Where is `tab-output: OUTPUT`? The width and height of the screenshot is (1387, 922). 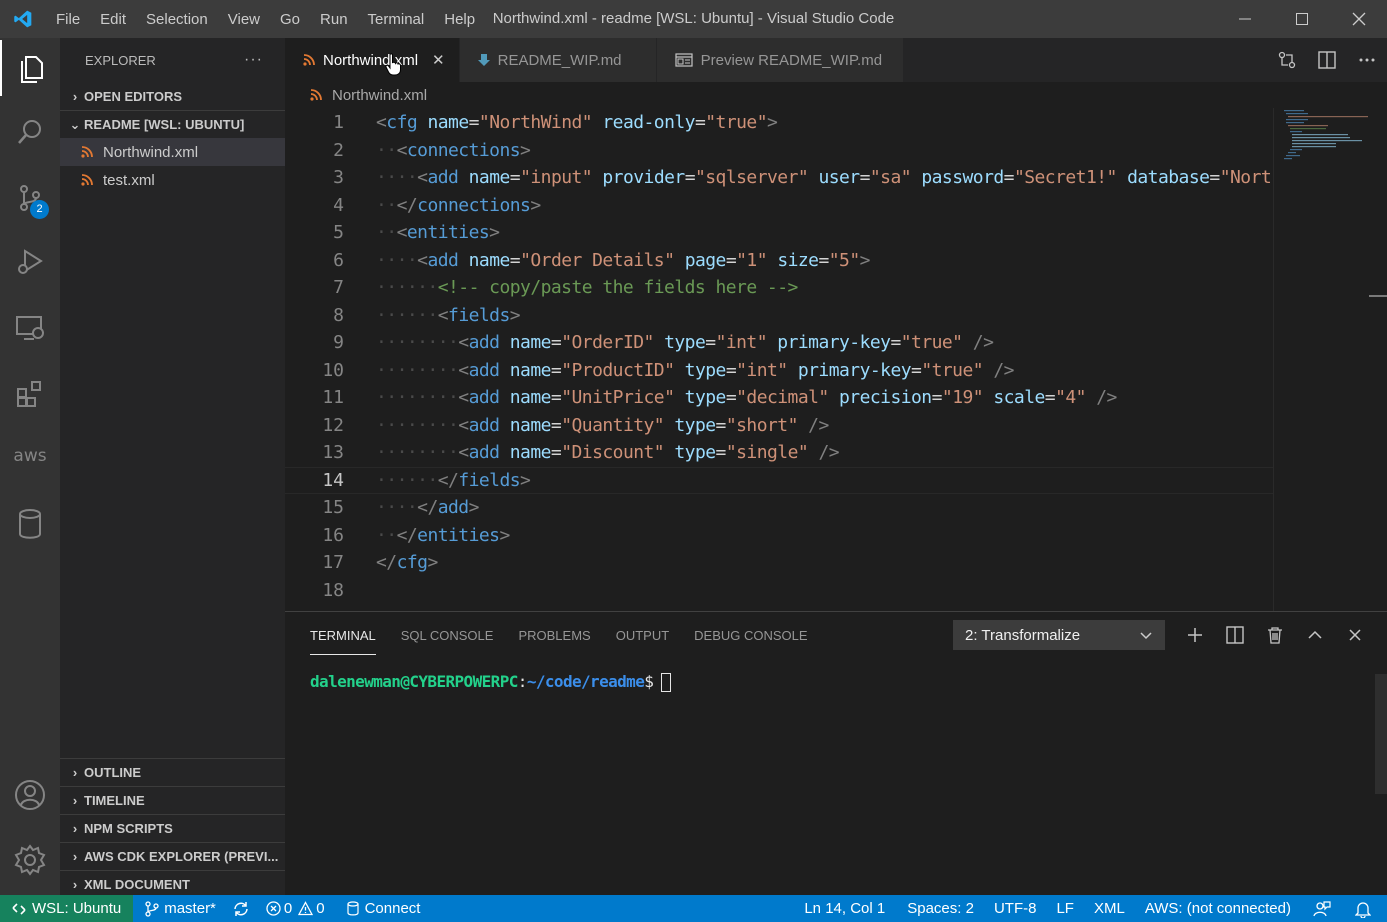
tab-output: OUTPUT is located at coordinates (642, 635).